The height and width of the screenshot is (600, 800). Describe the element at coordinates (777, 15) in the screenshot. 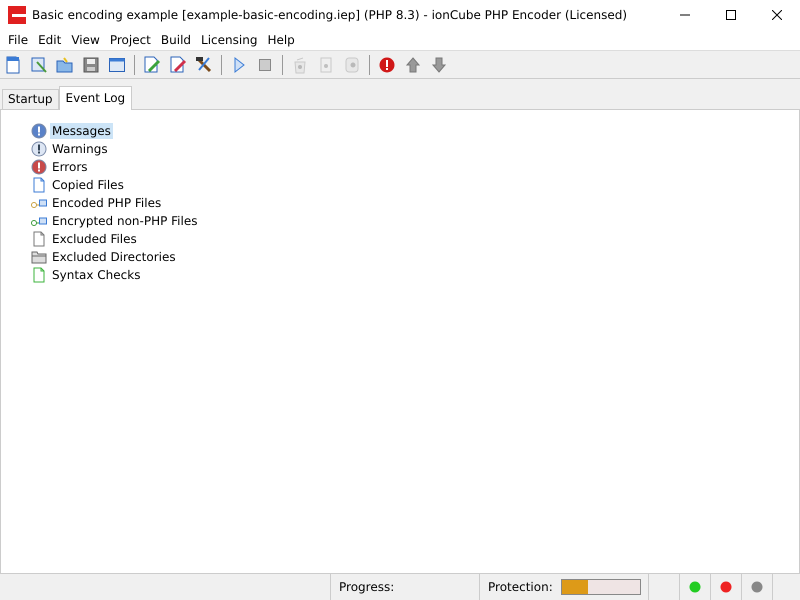

I see `close-icon` at that location.